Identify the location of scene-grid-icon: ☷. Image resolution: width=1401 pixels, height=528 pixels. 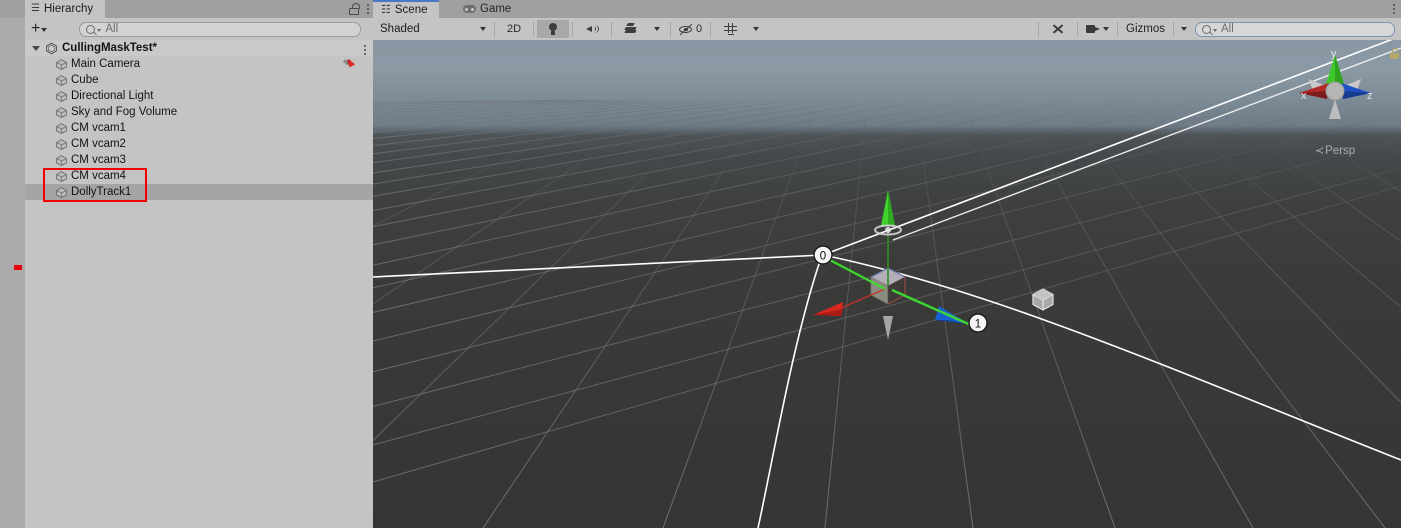
(386, 9).